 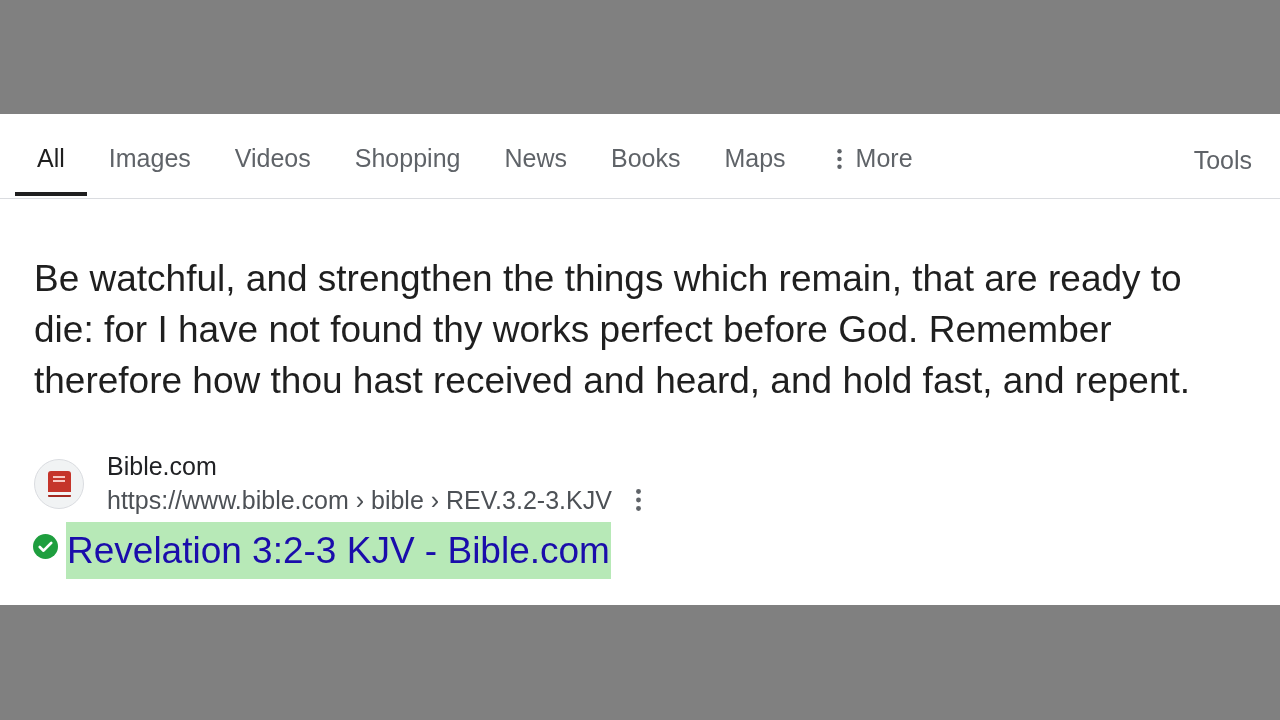 What do you see at coordinates (51, 168) in the screenshot?
I see `search-tab: All` at bounding box center [51, 168].